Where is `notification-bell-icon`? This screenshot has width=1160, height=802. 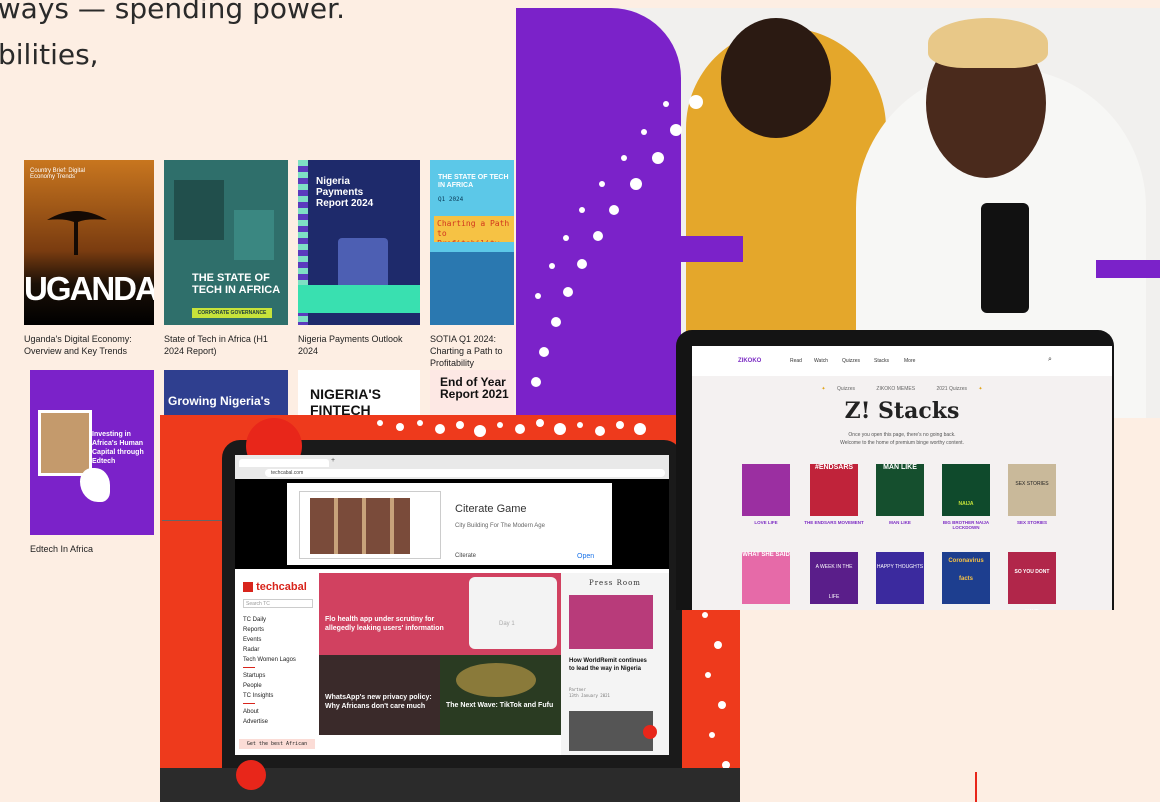 notification-bell-icon is located at coordinates (650, 732).